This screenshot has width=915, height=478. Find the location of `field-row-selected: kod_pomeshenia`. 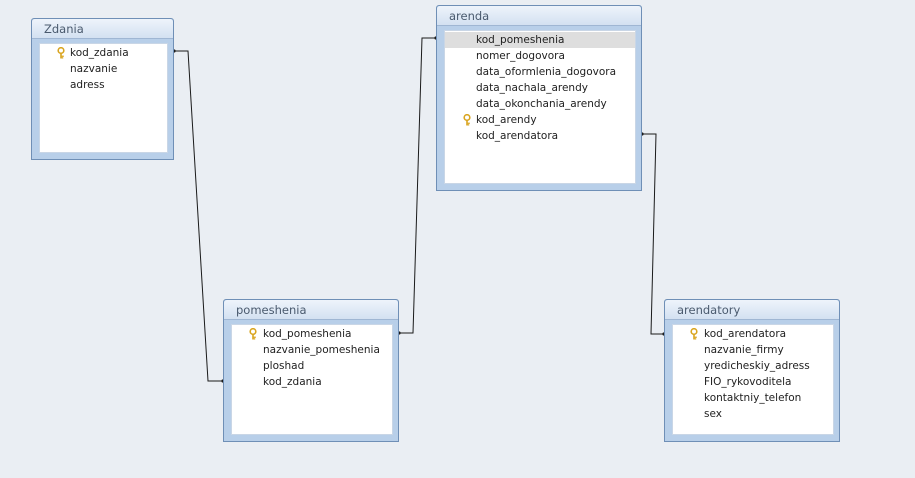

field-row-selected: kod_pomeshenia is located at coordinates (540, 40).